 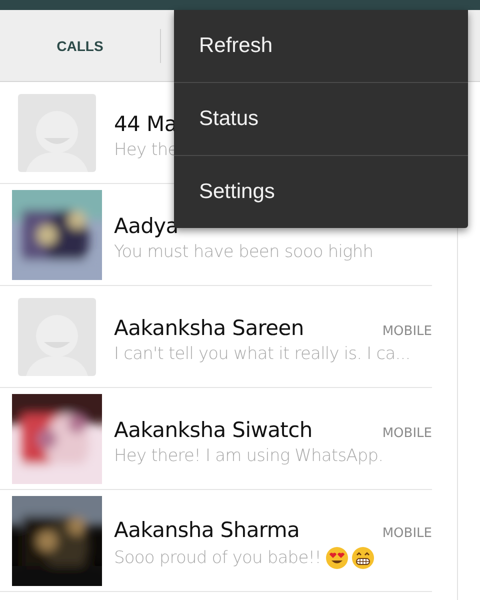 What do you see at coordinates (218, 558) in the screenshot?
I see `contact-status: Sooo proud of you babe!!` at bounding box center [218, 558].